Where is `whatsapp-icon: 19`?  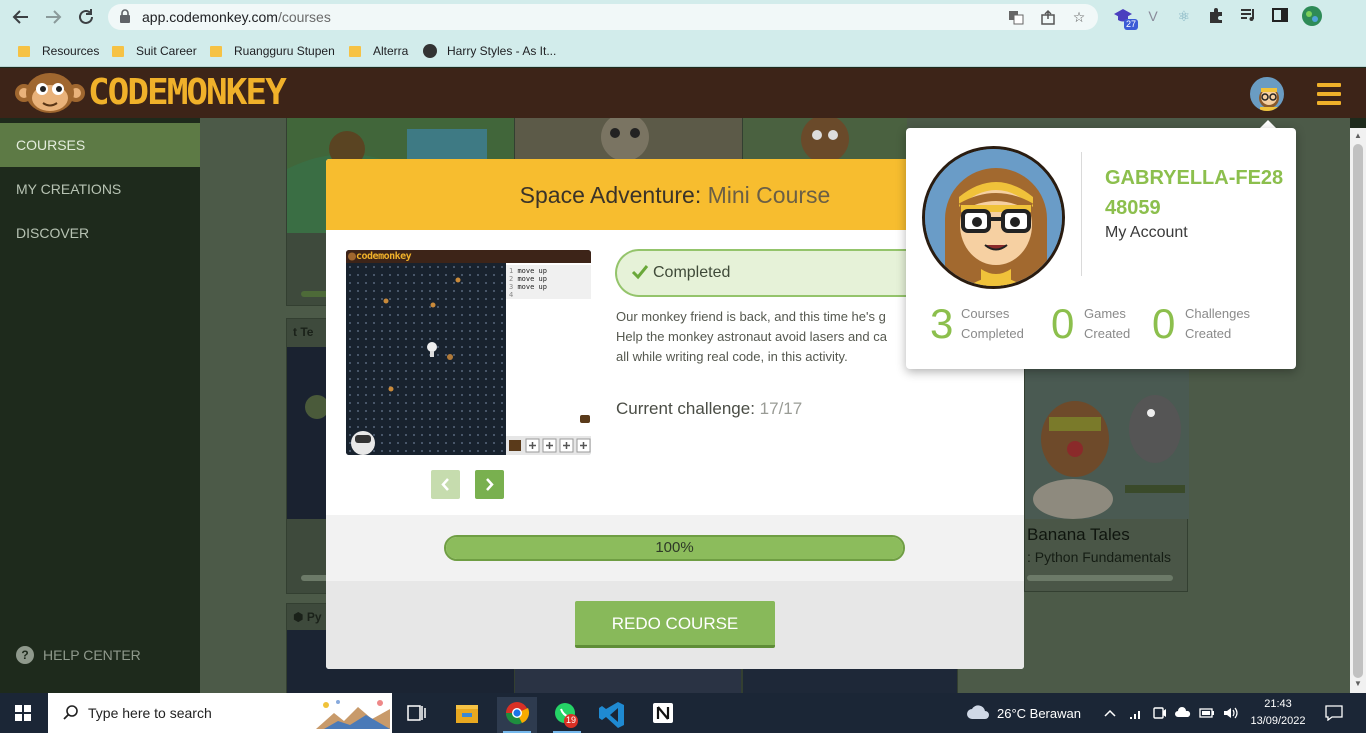 whatsapp-icon: 19 is located at coordinates (567, 715).